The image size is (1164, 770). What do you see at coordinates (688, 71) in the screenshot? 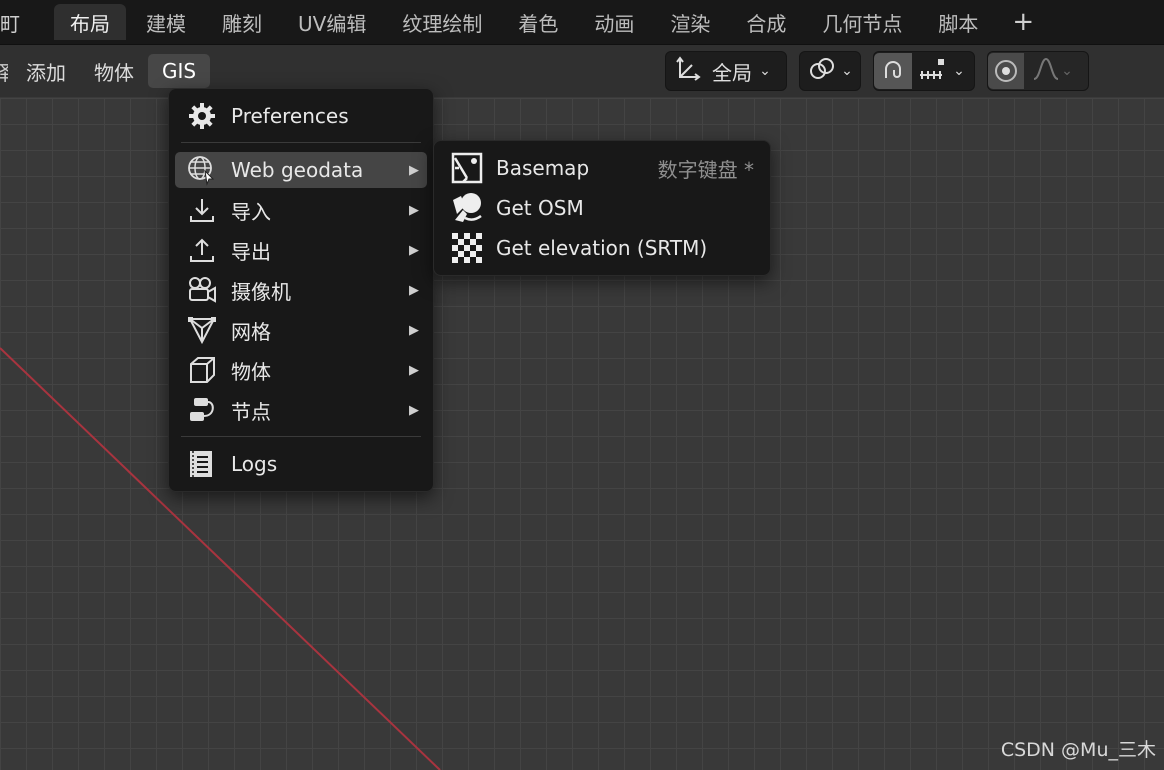
I see `transform-orientation-icon` at bounding box center [688, 71].